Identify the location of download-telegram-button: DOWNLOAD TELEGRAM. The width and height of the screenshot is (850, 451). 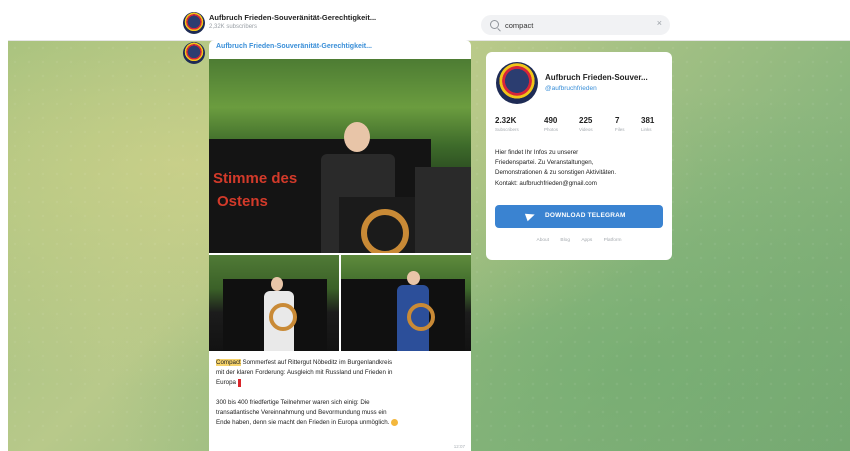
(579, 216).